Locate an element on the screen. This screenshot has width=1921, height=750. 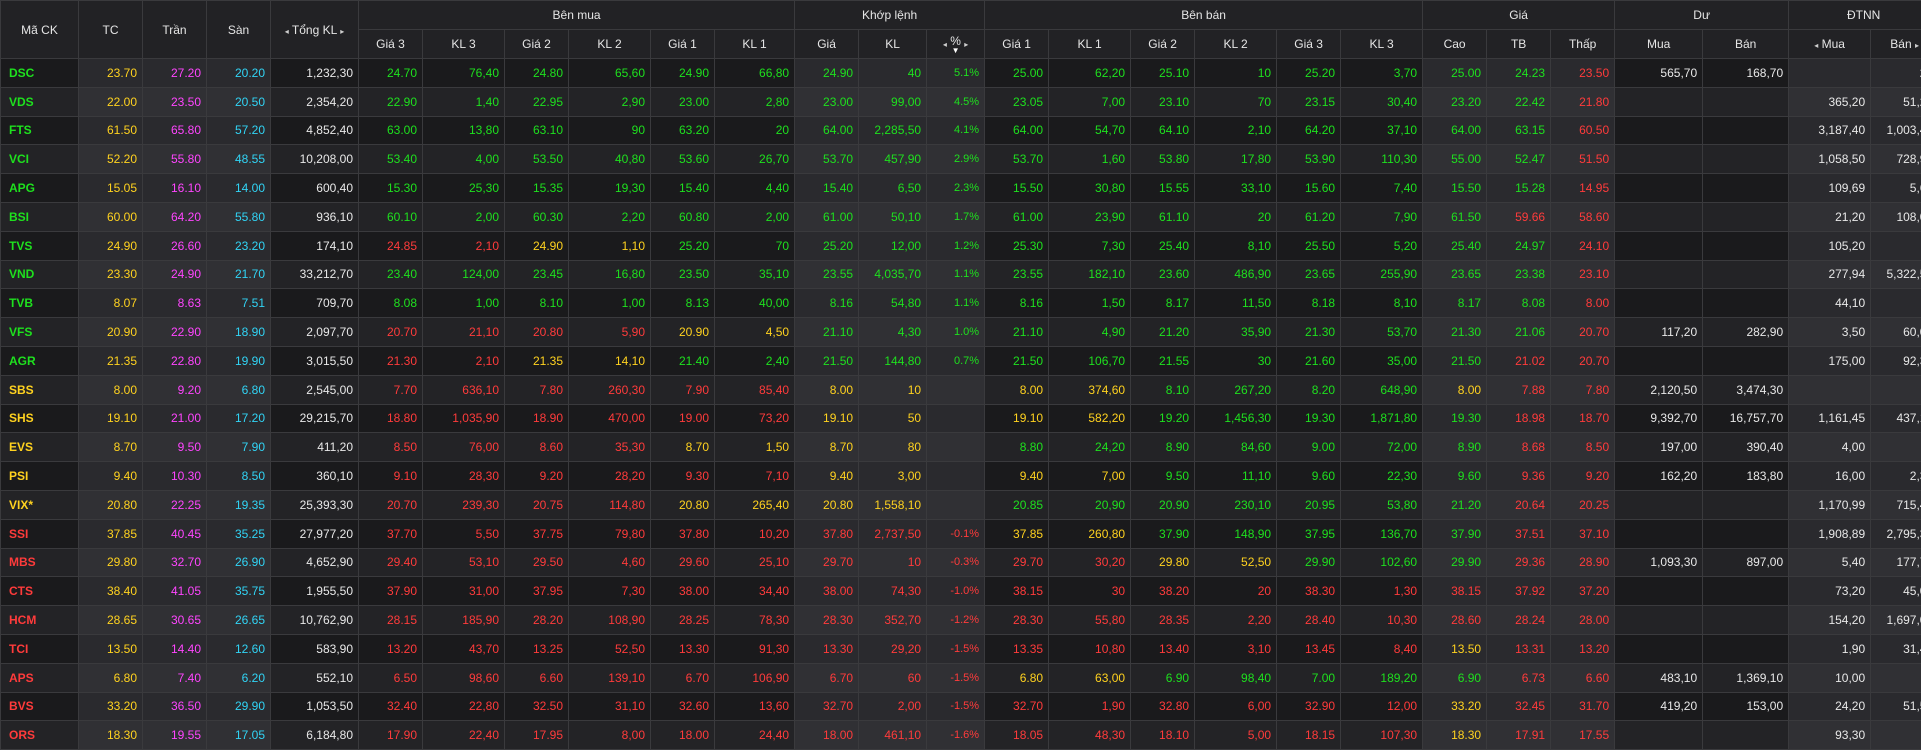
sell-price-3-cell: 23.65 is located at coordinates (1309, 274).